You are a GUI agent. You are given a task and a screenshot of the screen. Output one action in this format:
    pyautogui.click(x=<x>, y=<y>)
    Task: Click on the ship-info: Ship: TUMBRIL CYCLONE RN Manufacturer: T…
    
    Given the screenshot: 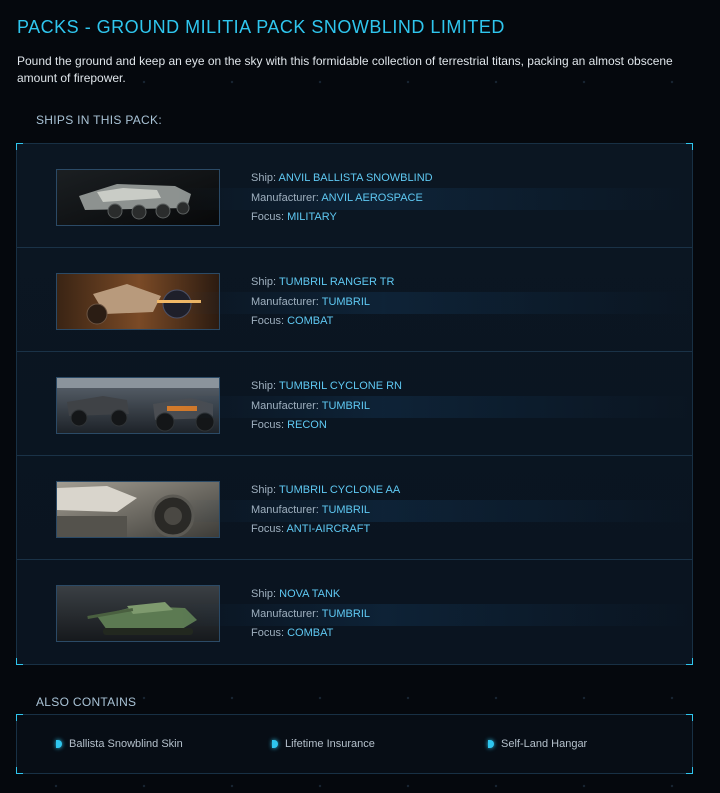 What is the action you would take?
    pyautogui.click(x=326, y=406)
    